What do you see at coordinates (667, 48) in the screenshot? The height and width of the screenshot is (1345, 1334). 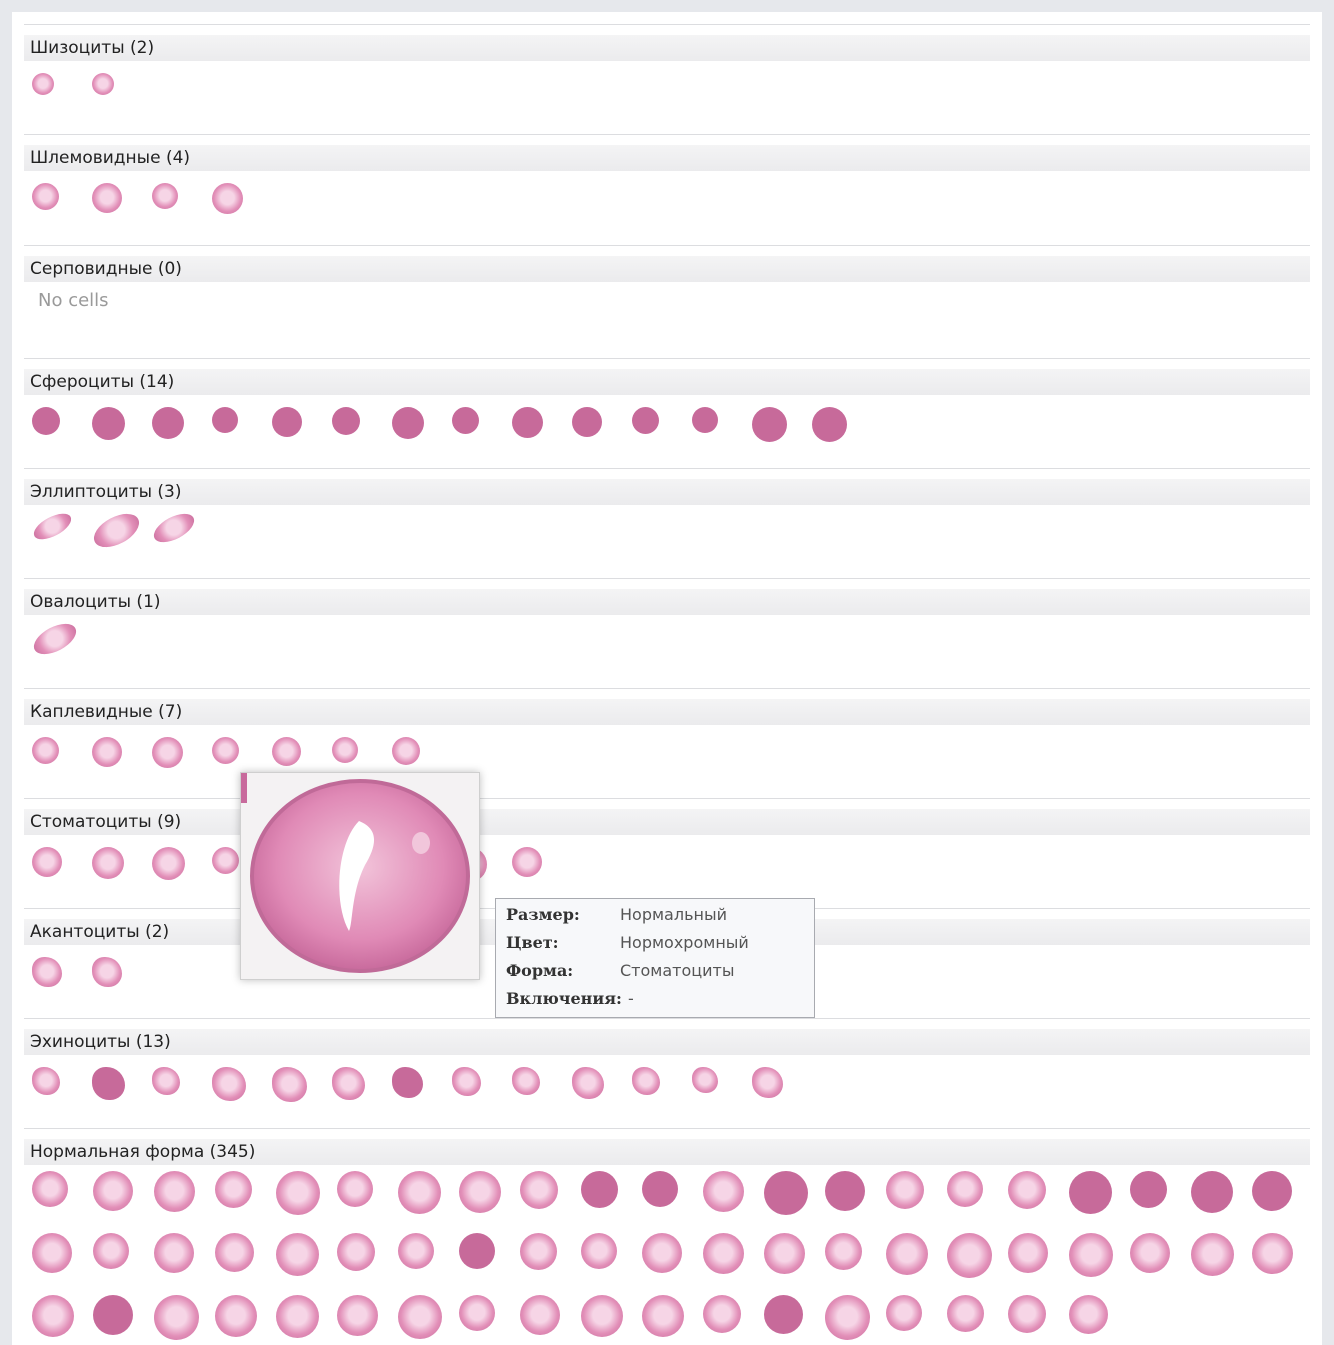 I see `section-header: Шизоциты (2)` at bounding box center [667, 48].